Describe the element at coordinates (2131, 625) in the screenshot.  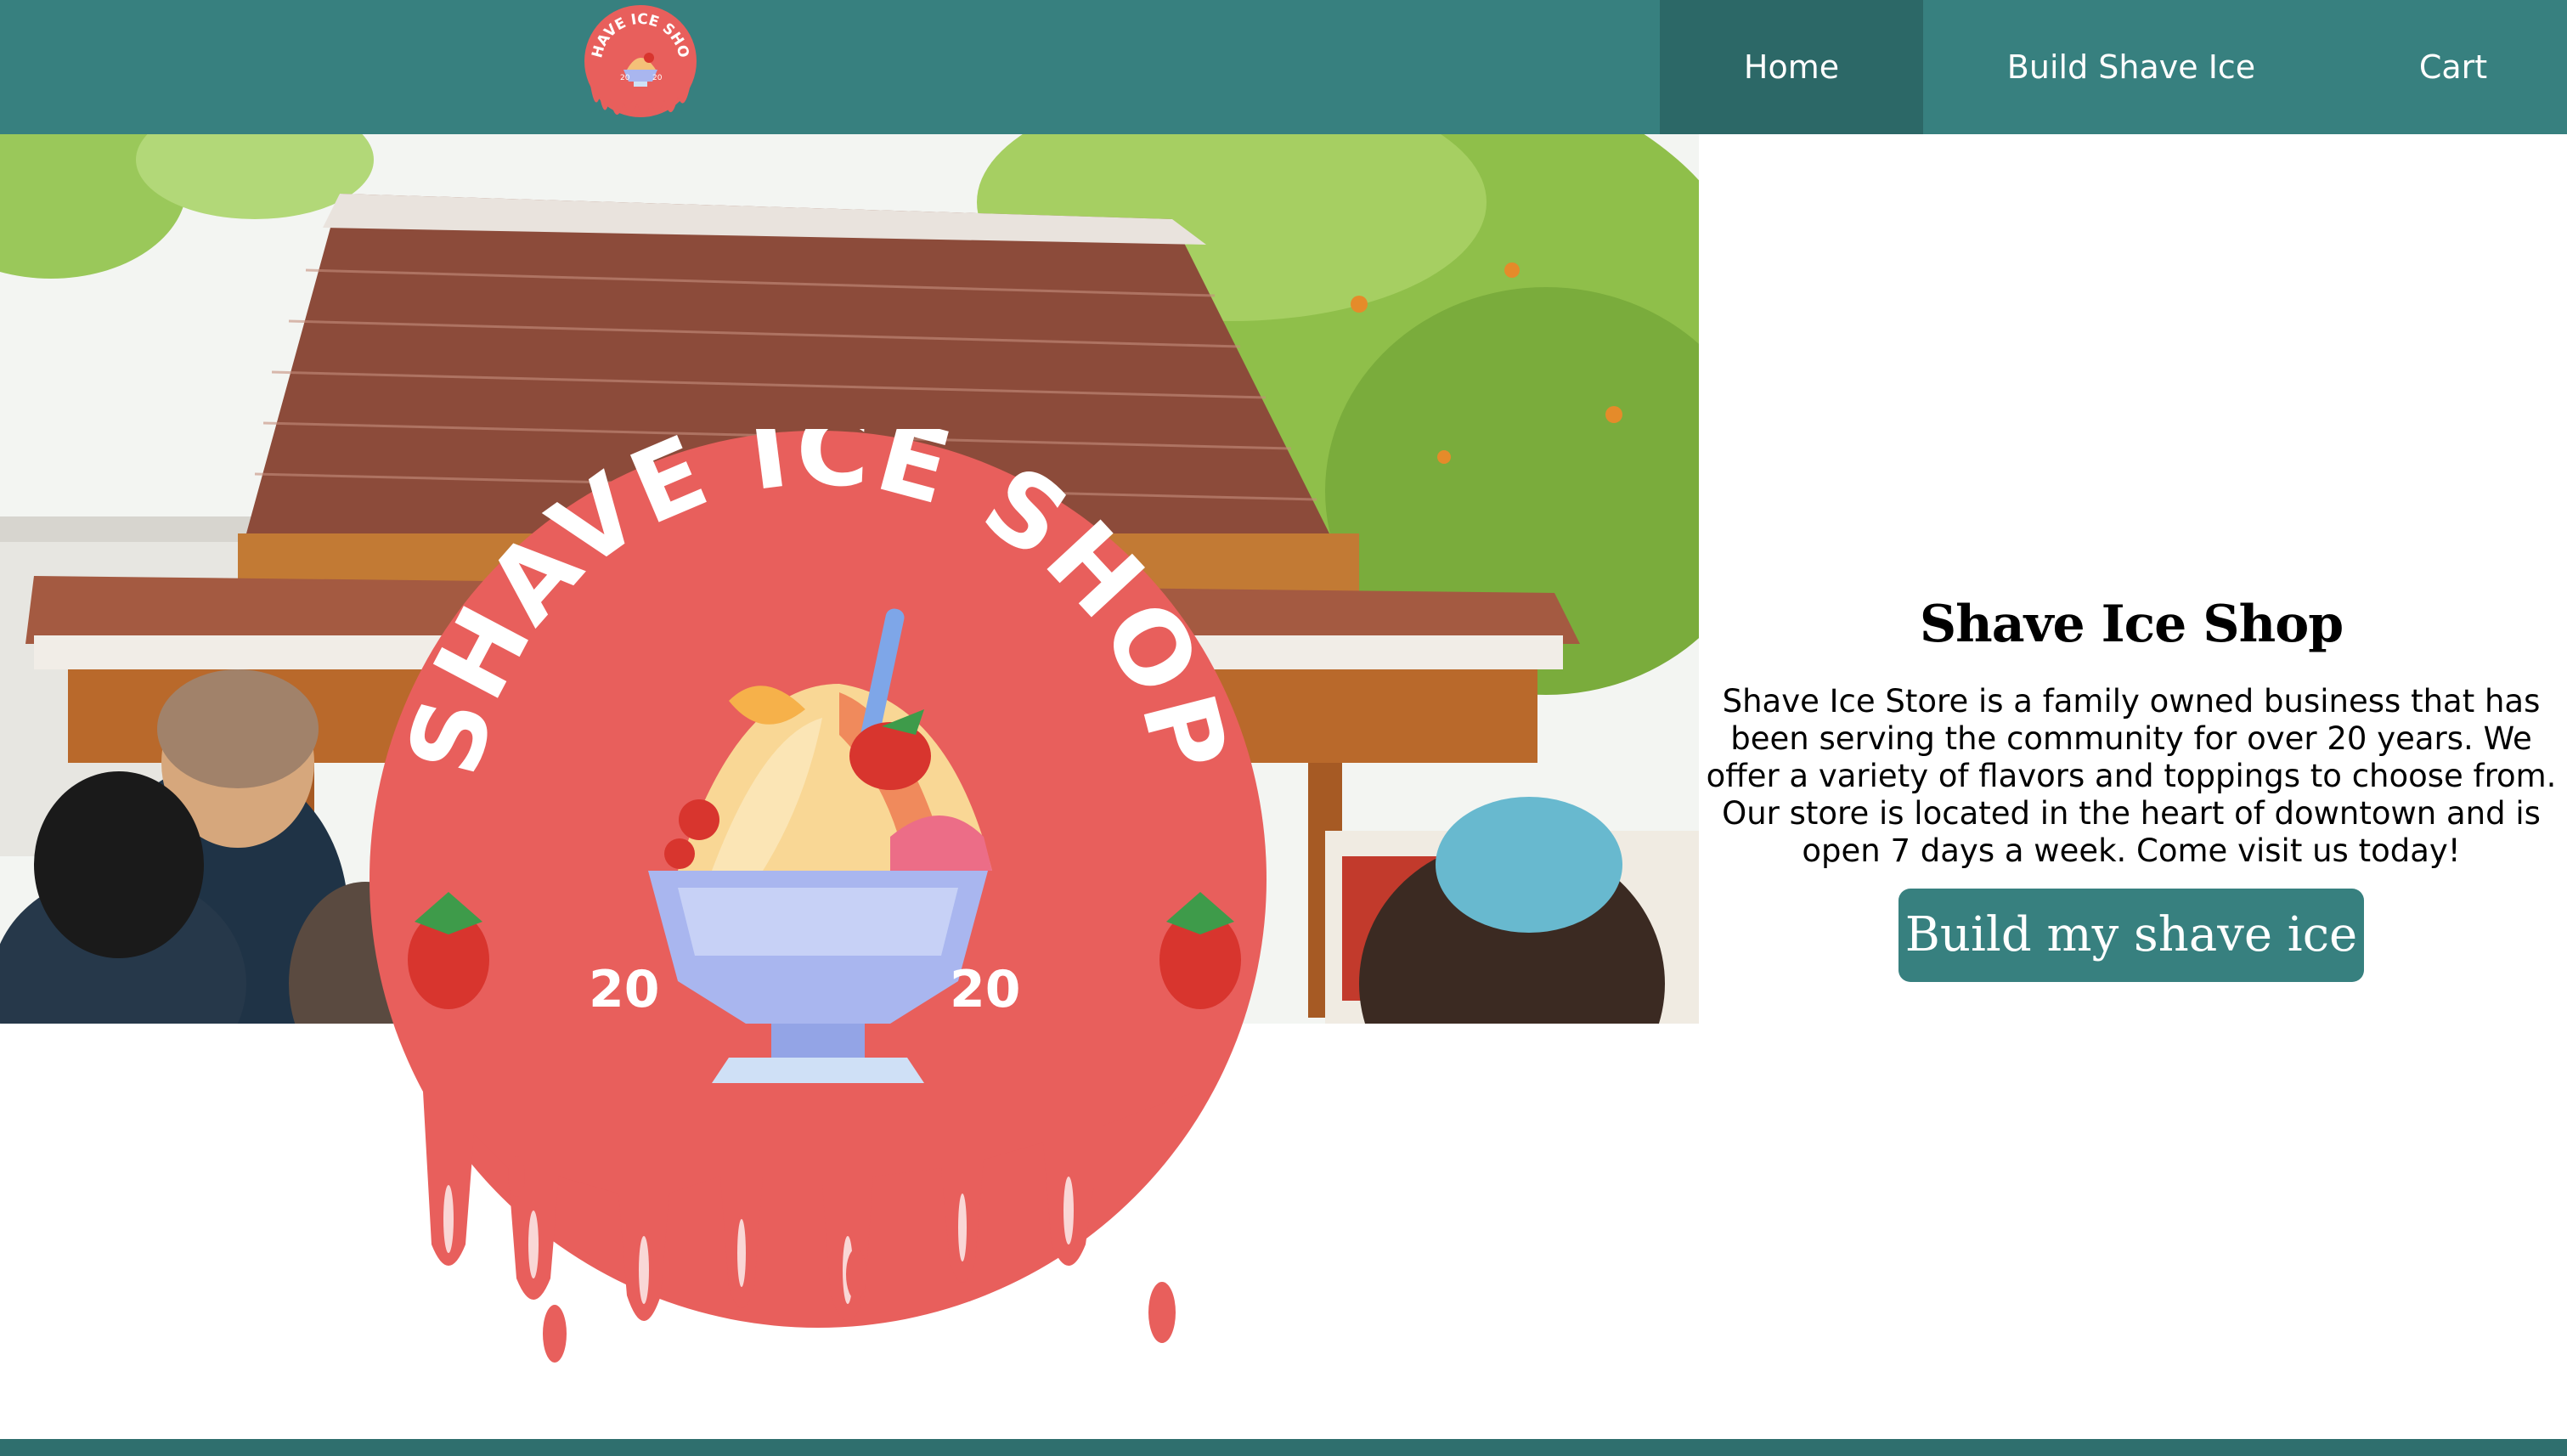
I see `page-title: Shave Ice Shop` at that location.